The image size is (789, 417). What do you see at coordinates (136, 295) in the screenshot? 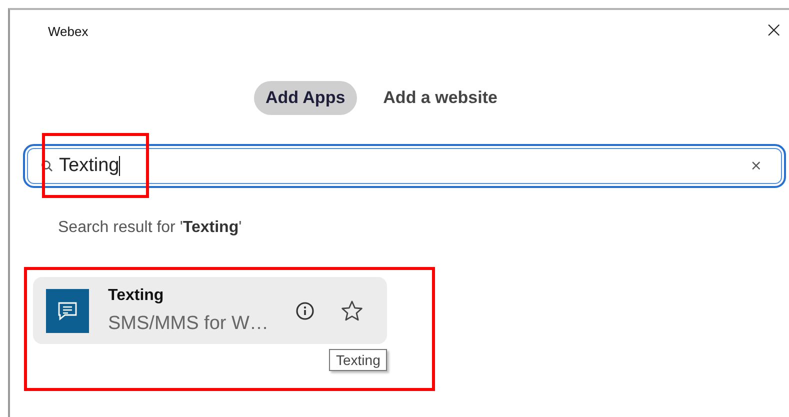
I see `app-title: Texting` at bounding box center [136, 295].